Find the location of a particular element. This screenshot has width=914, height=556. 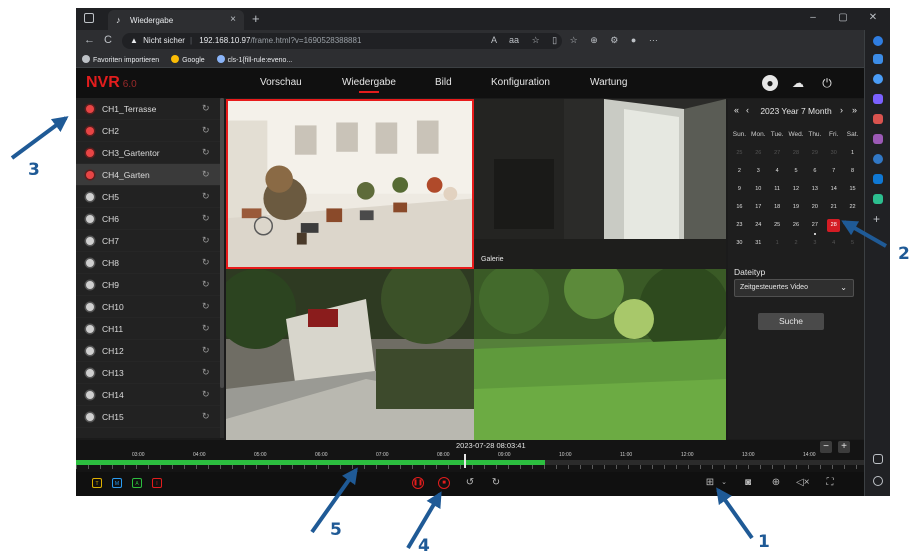

collections-icon: ⊕ is located at coordinates (594, 40).